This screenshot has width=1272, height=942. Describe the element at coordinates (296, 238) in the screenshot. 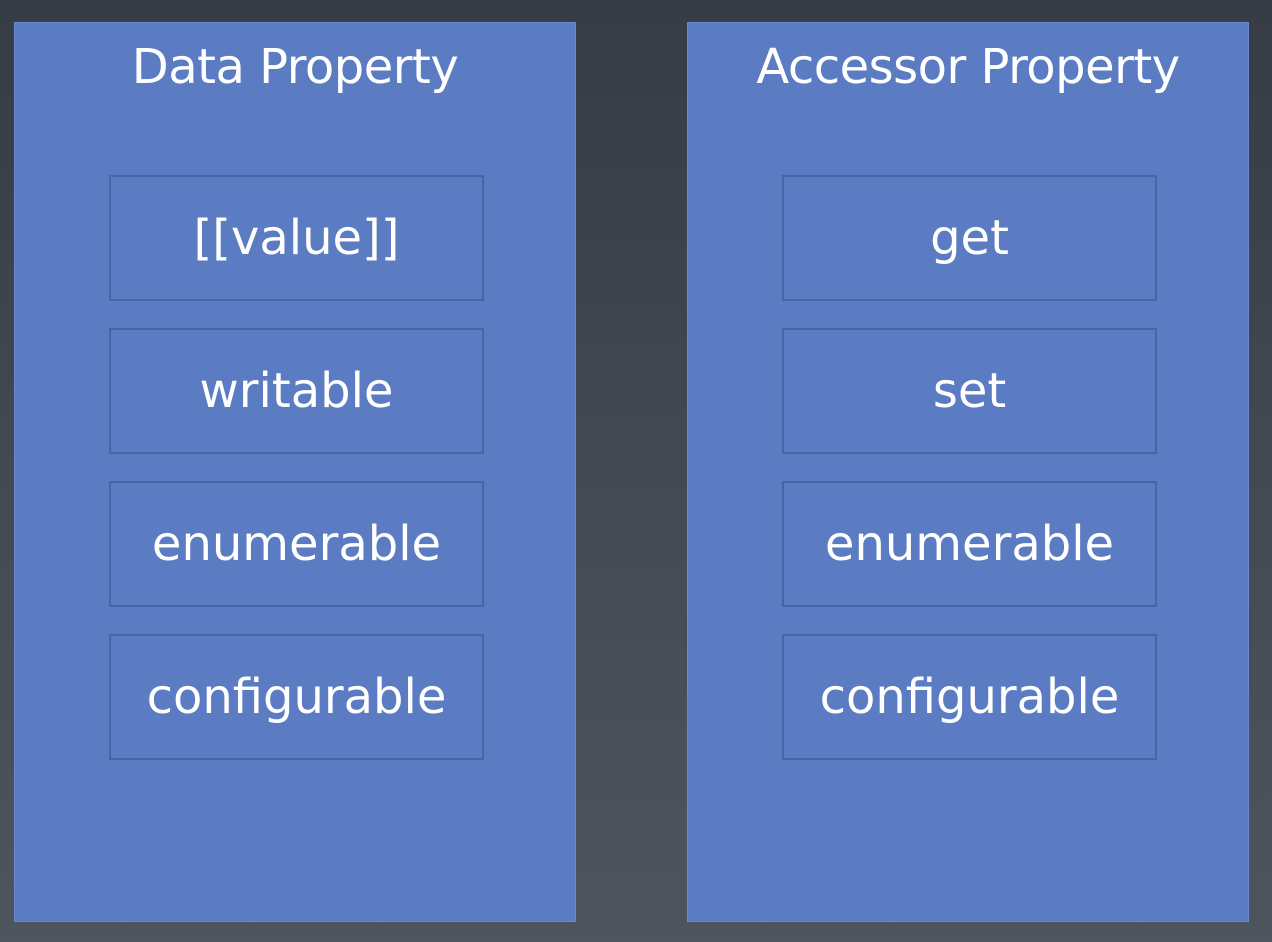

I see `data-property-value-attribute: [[value]]` at that location.